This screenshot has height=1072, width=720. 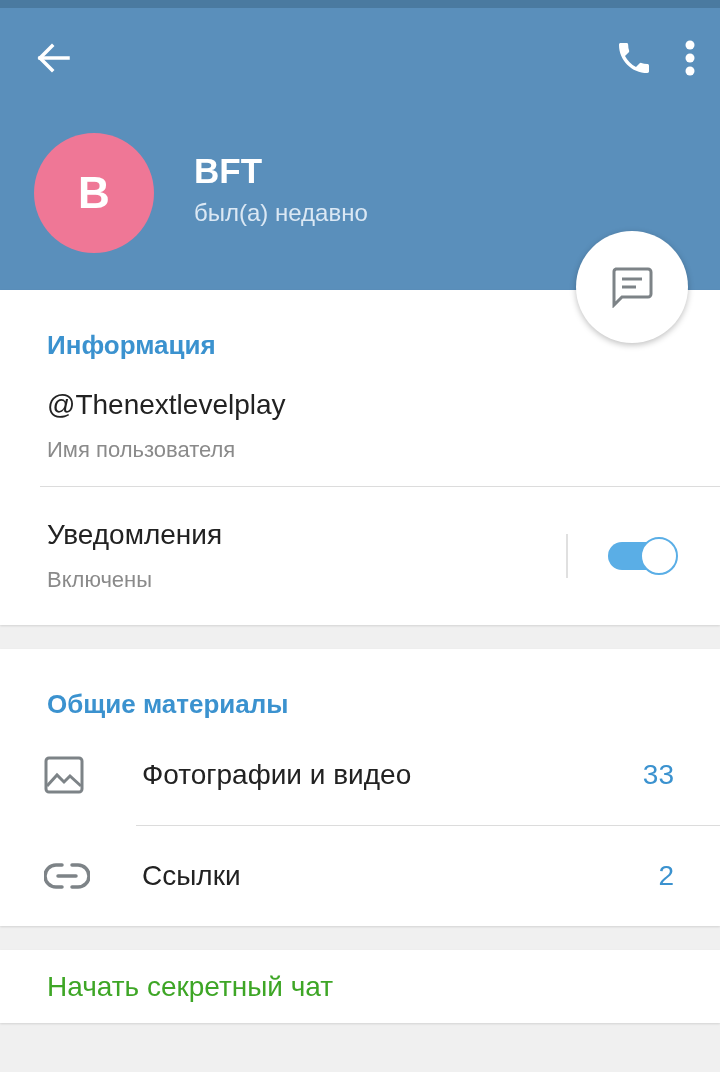 What do you see at coordinates (142, 450) in the screenshot?
I see `username-label: Имя пользователя` at bounding box center [142, 450].